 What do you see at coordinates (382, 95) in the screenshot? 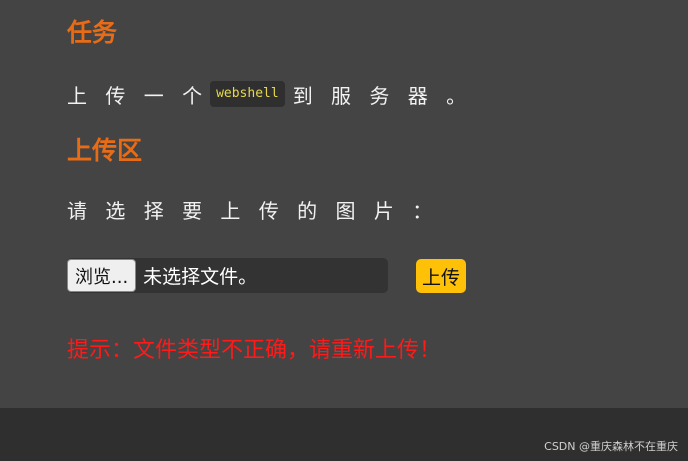
I see `task-text-after: 到 服 务 器 。` at bounding box center [382, 95].